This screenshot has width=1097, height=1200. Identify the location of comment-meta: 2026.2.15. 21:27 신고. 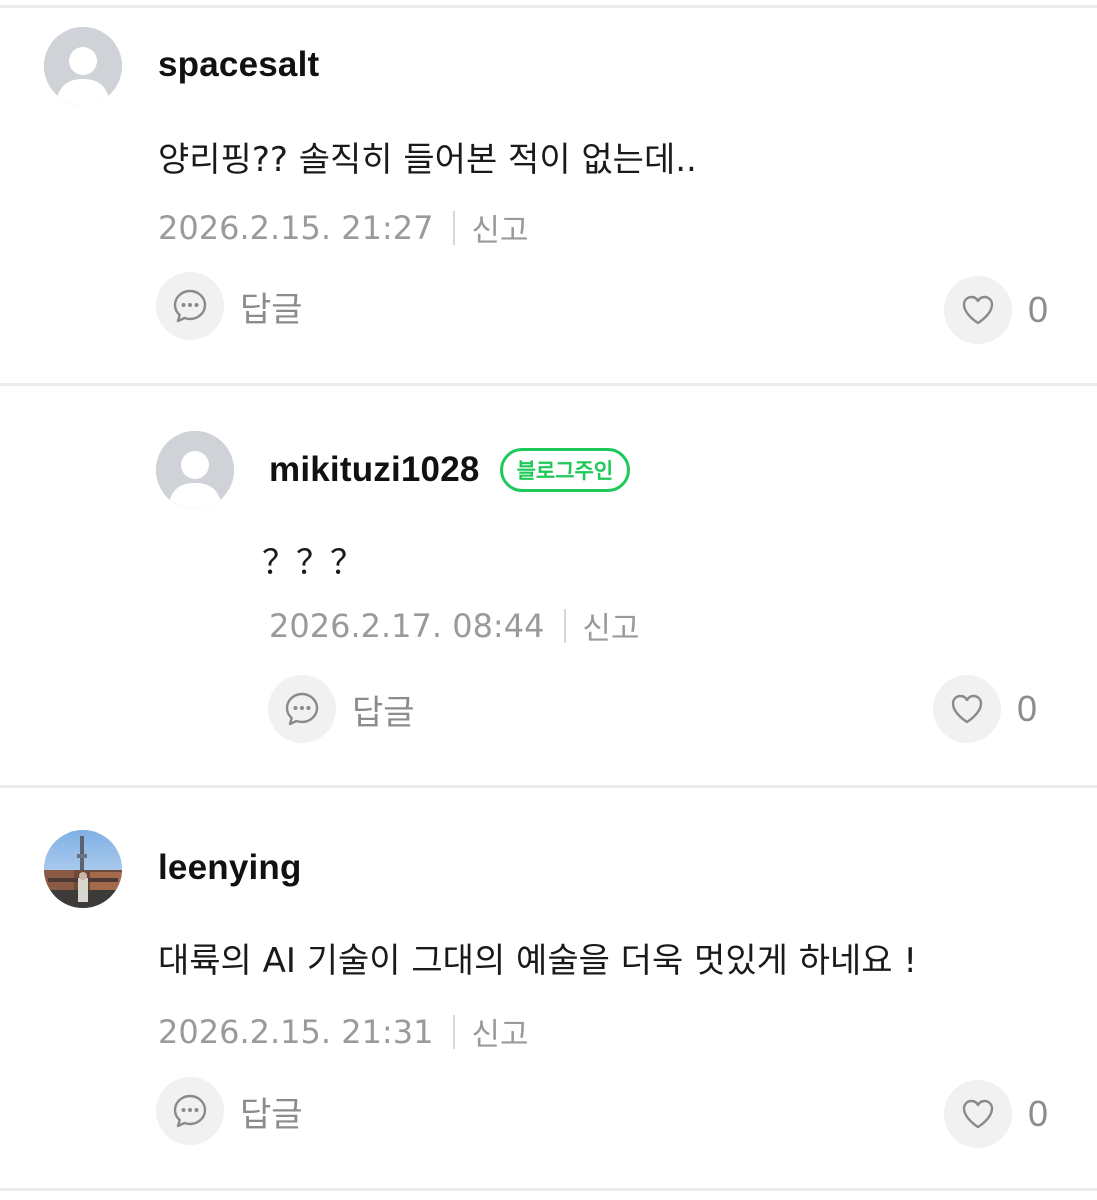
(343, 227).